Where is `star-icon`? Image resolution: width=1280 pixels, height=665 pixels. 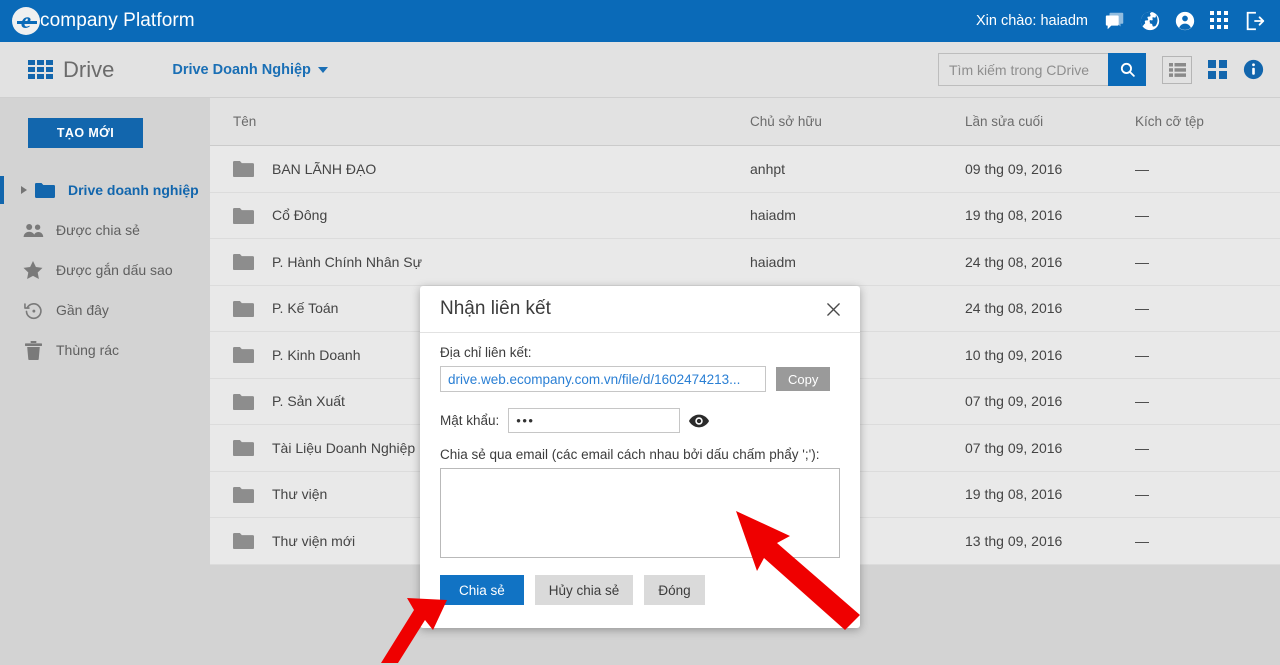
star-icon is located at coordinates (33, 270).